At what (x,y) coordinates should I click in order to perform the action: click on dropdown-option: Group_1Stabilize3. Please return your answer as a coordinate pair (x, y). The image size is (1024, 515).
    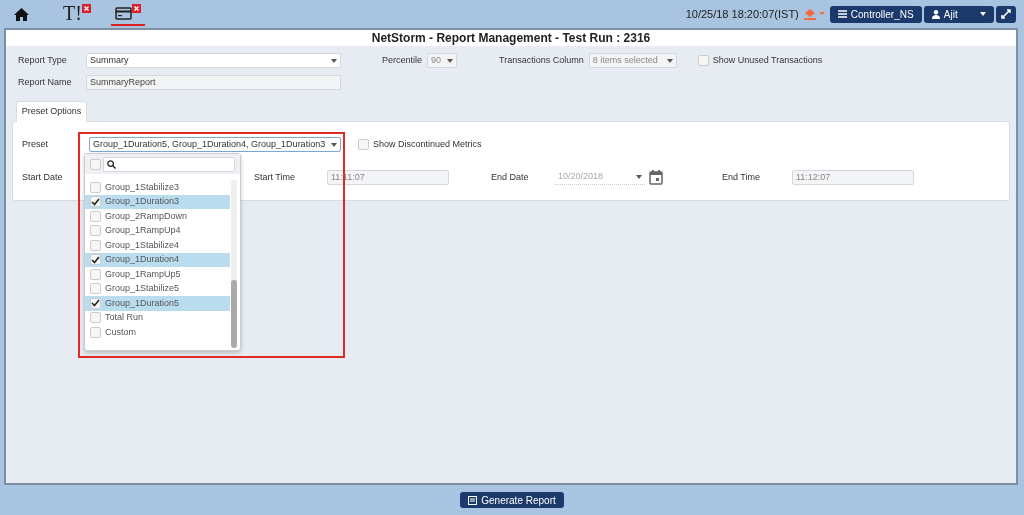
    Looking at the image, I should click on (157, 187).